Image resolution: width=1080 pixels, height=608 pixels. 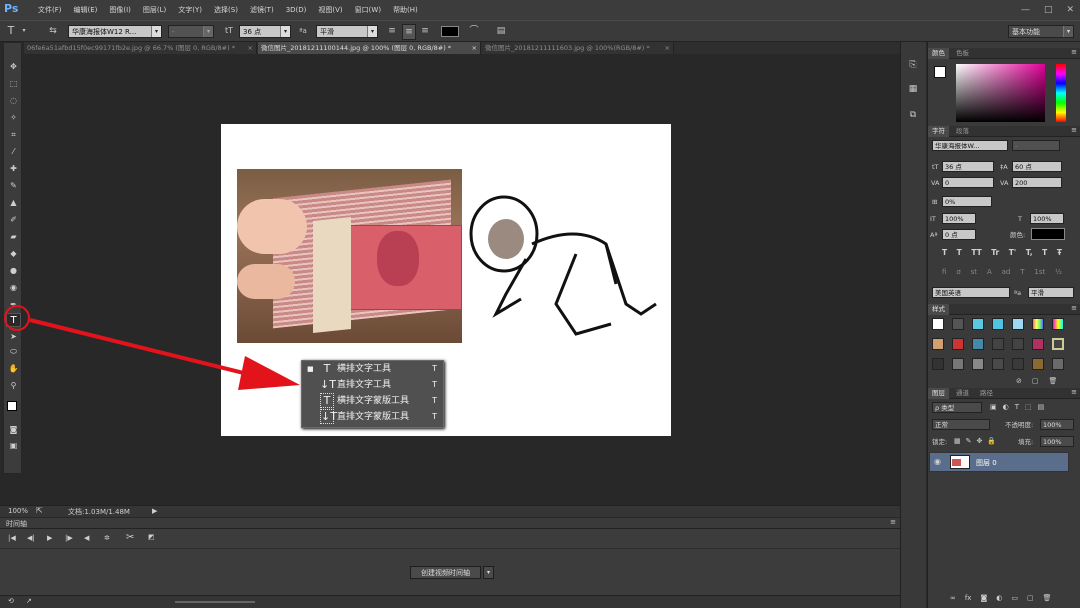 What do you see at coordinates (13, 67) in the screenshot?
I see `move-tool-icon: ✥` at bounding box center [13, 67].